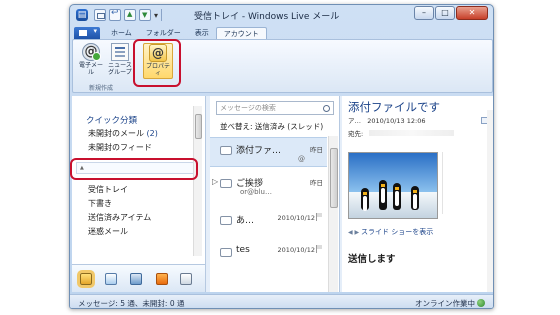 The height and width of the screenshot is (315, 560). I want to click on message-list-scrollbar, so click(333, 214).